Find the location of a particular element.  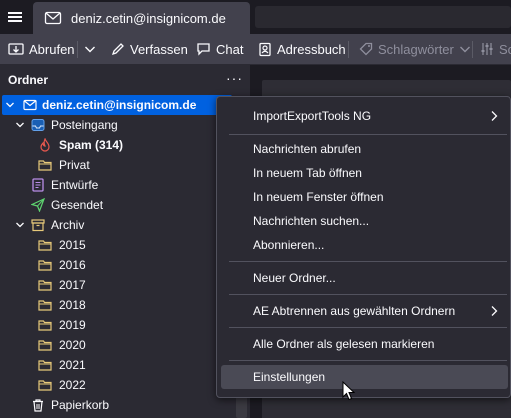

folder-pane-header: Ordner ··· is located at coordinates (125, 80).